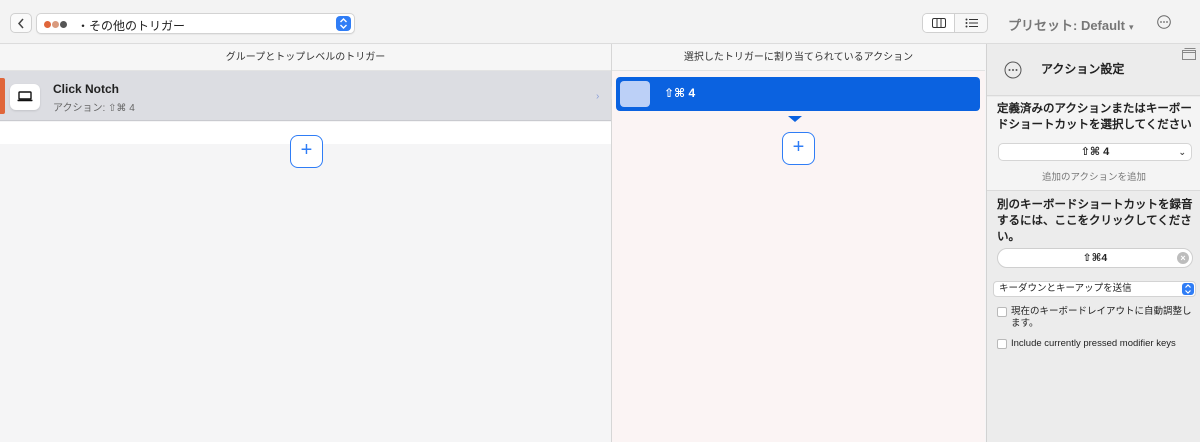 This screenshot has width=1200, height=442. What do you see at coordinates (1067, 25) in the screenshot?
I see `preset-label: プリセット: Default` at bounding box center [1067, 25].